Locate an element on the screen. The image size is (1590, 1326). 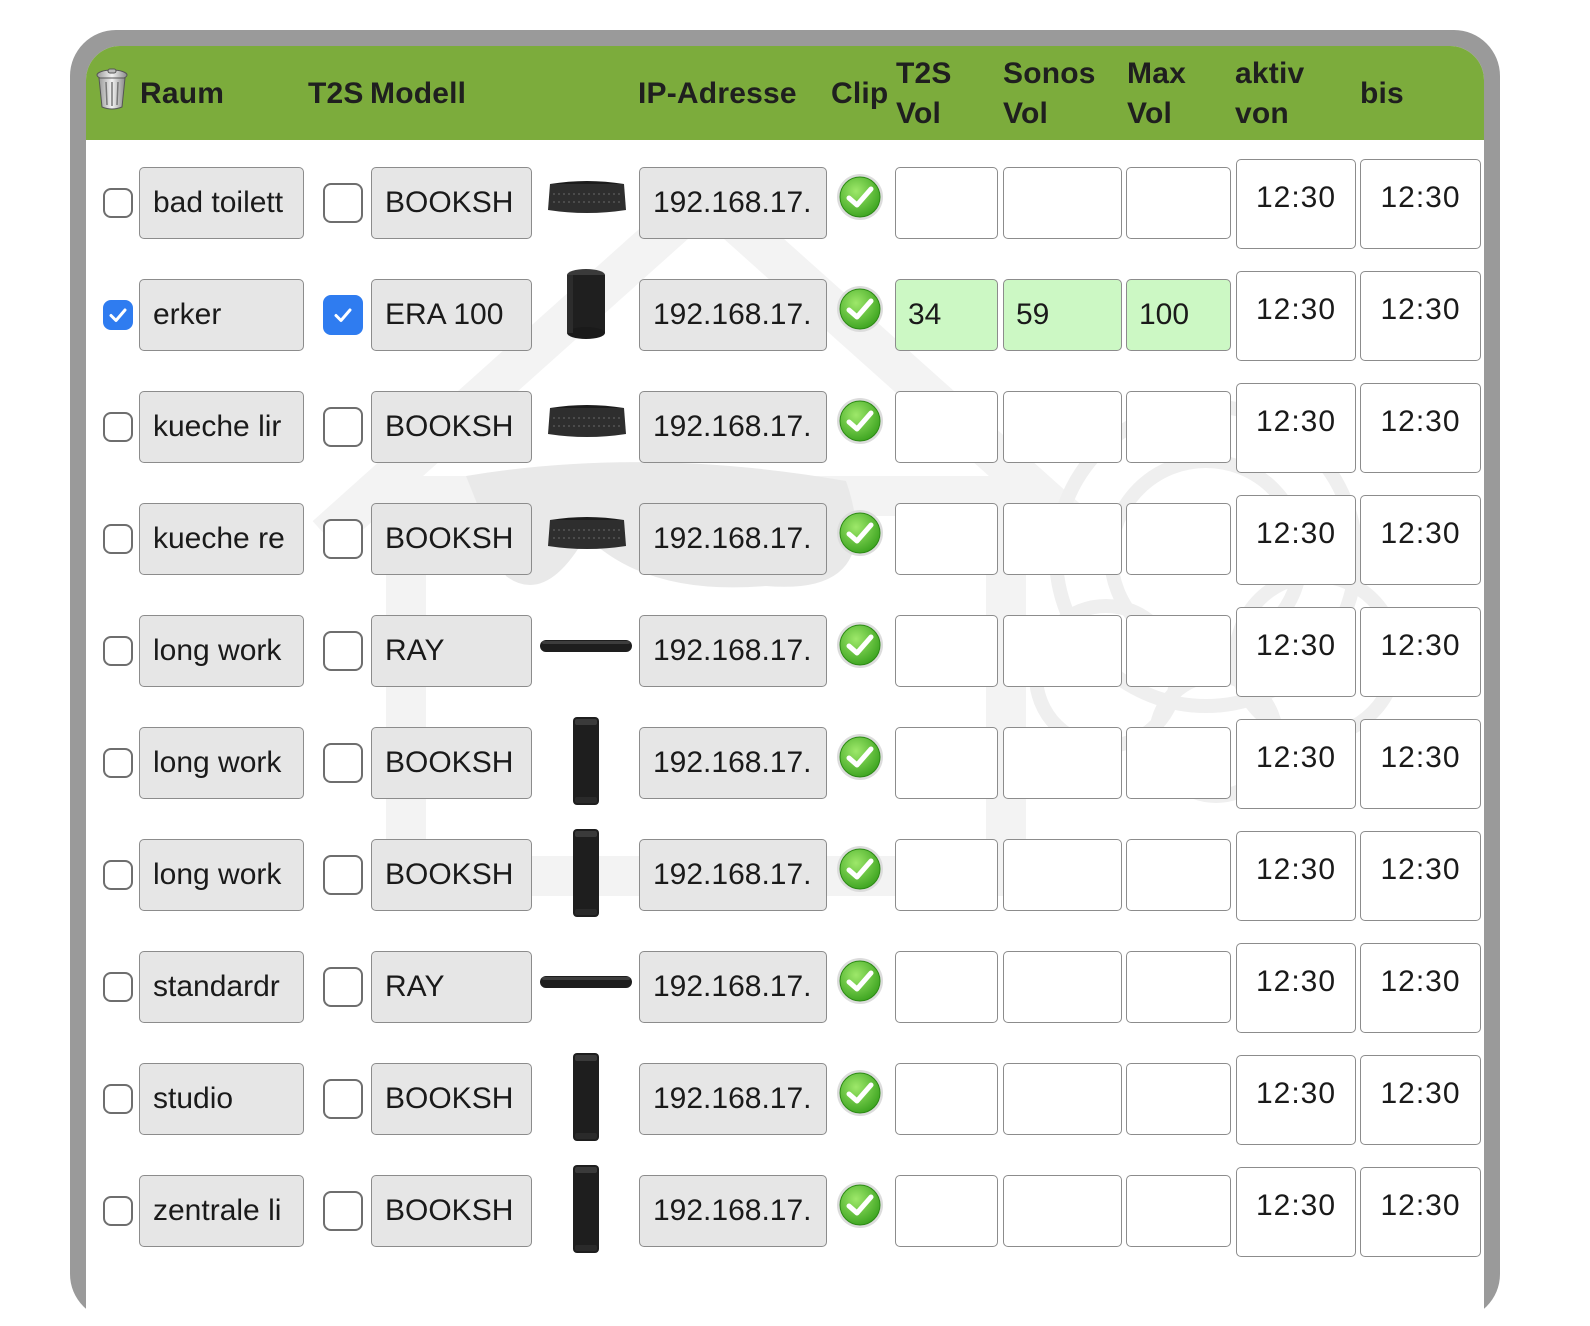
room-name-field: standardr is located at coordinates (221, 987).